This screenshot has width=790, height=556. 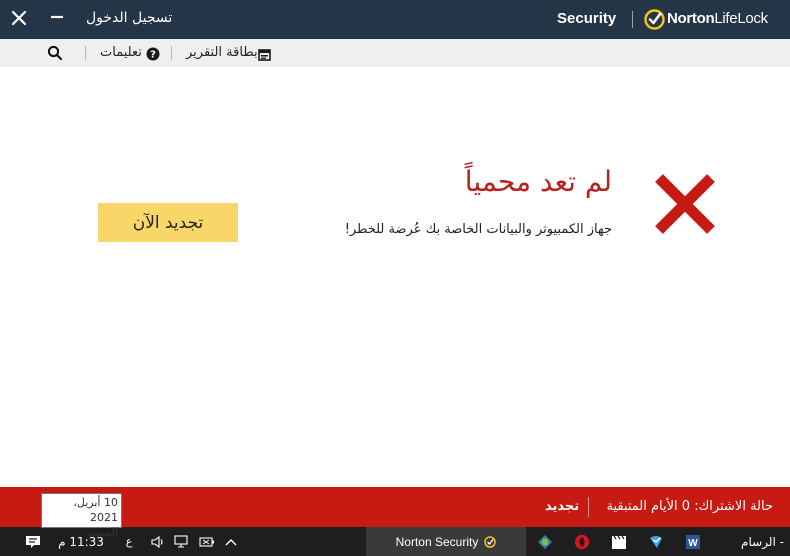 I want to click on close-icon, so click(x=19, y=18).